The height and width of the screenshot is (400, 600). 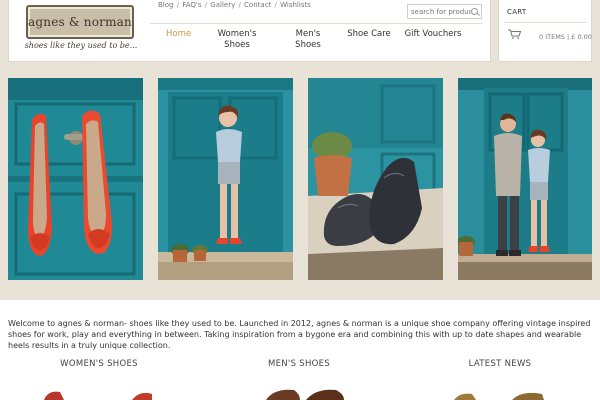 I want to click on section-title-womens-shoes: WOMEN'S SHOES, so click(x=99, y=364).